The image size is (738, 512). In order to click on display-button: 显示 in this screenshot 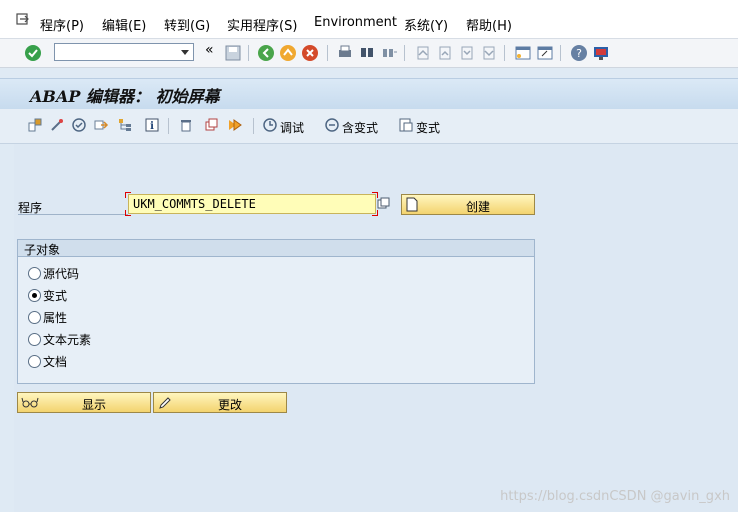, I will do `click(84, 402)`.